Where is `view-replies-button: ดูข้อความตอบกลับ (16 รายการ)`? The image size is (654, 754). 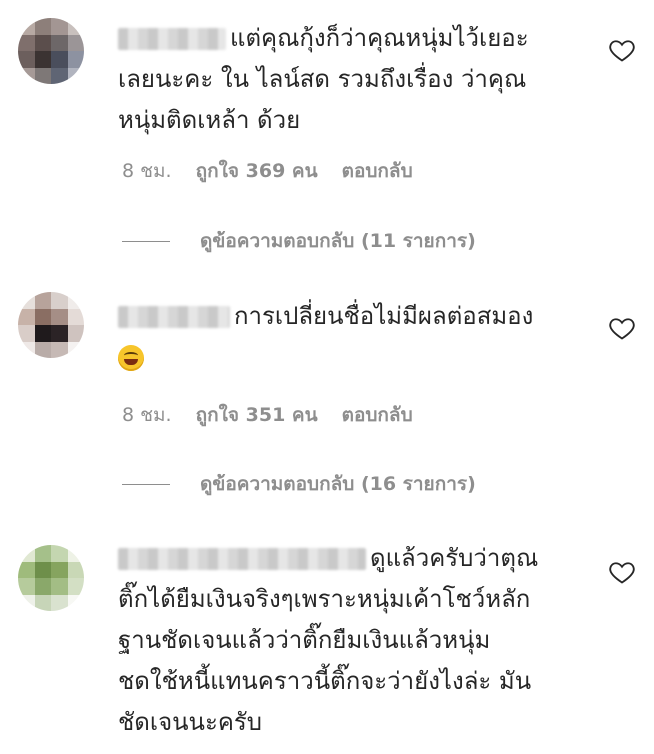
view-replies-button: ดูข้อความตอบกลับ (16 รายการ) is located at coordinates (299, 484).